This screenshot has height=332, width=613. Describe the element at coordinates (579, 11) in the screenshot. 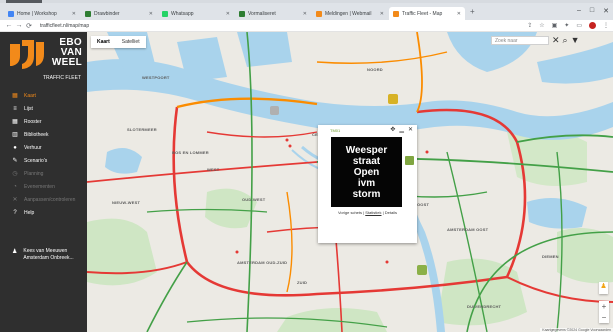

I see `minimize-window-icon: –` at that location.